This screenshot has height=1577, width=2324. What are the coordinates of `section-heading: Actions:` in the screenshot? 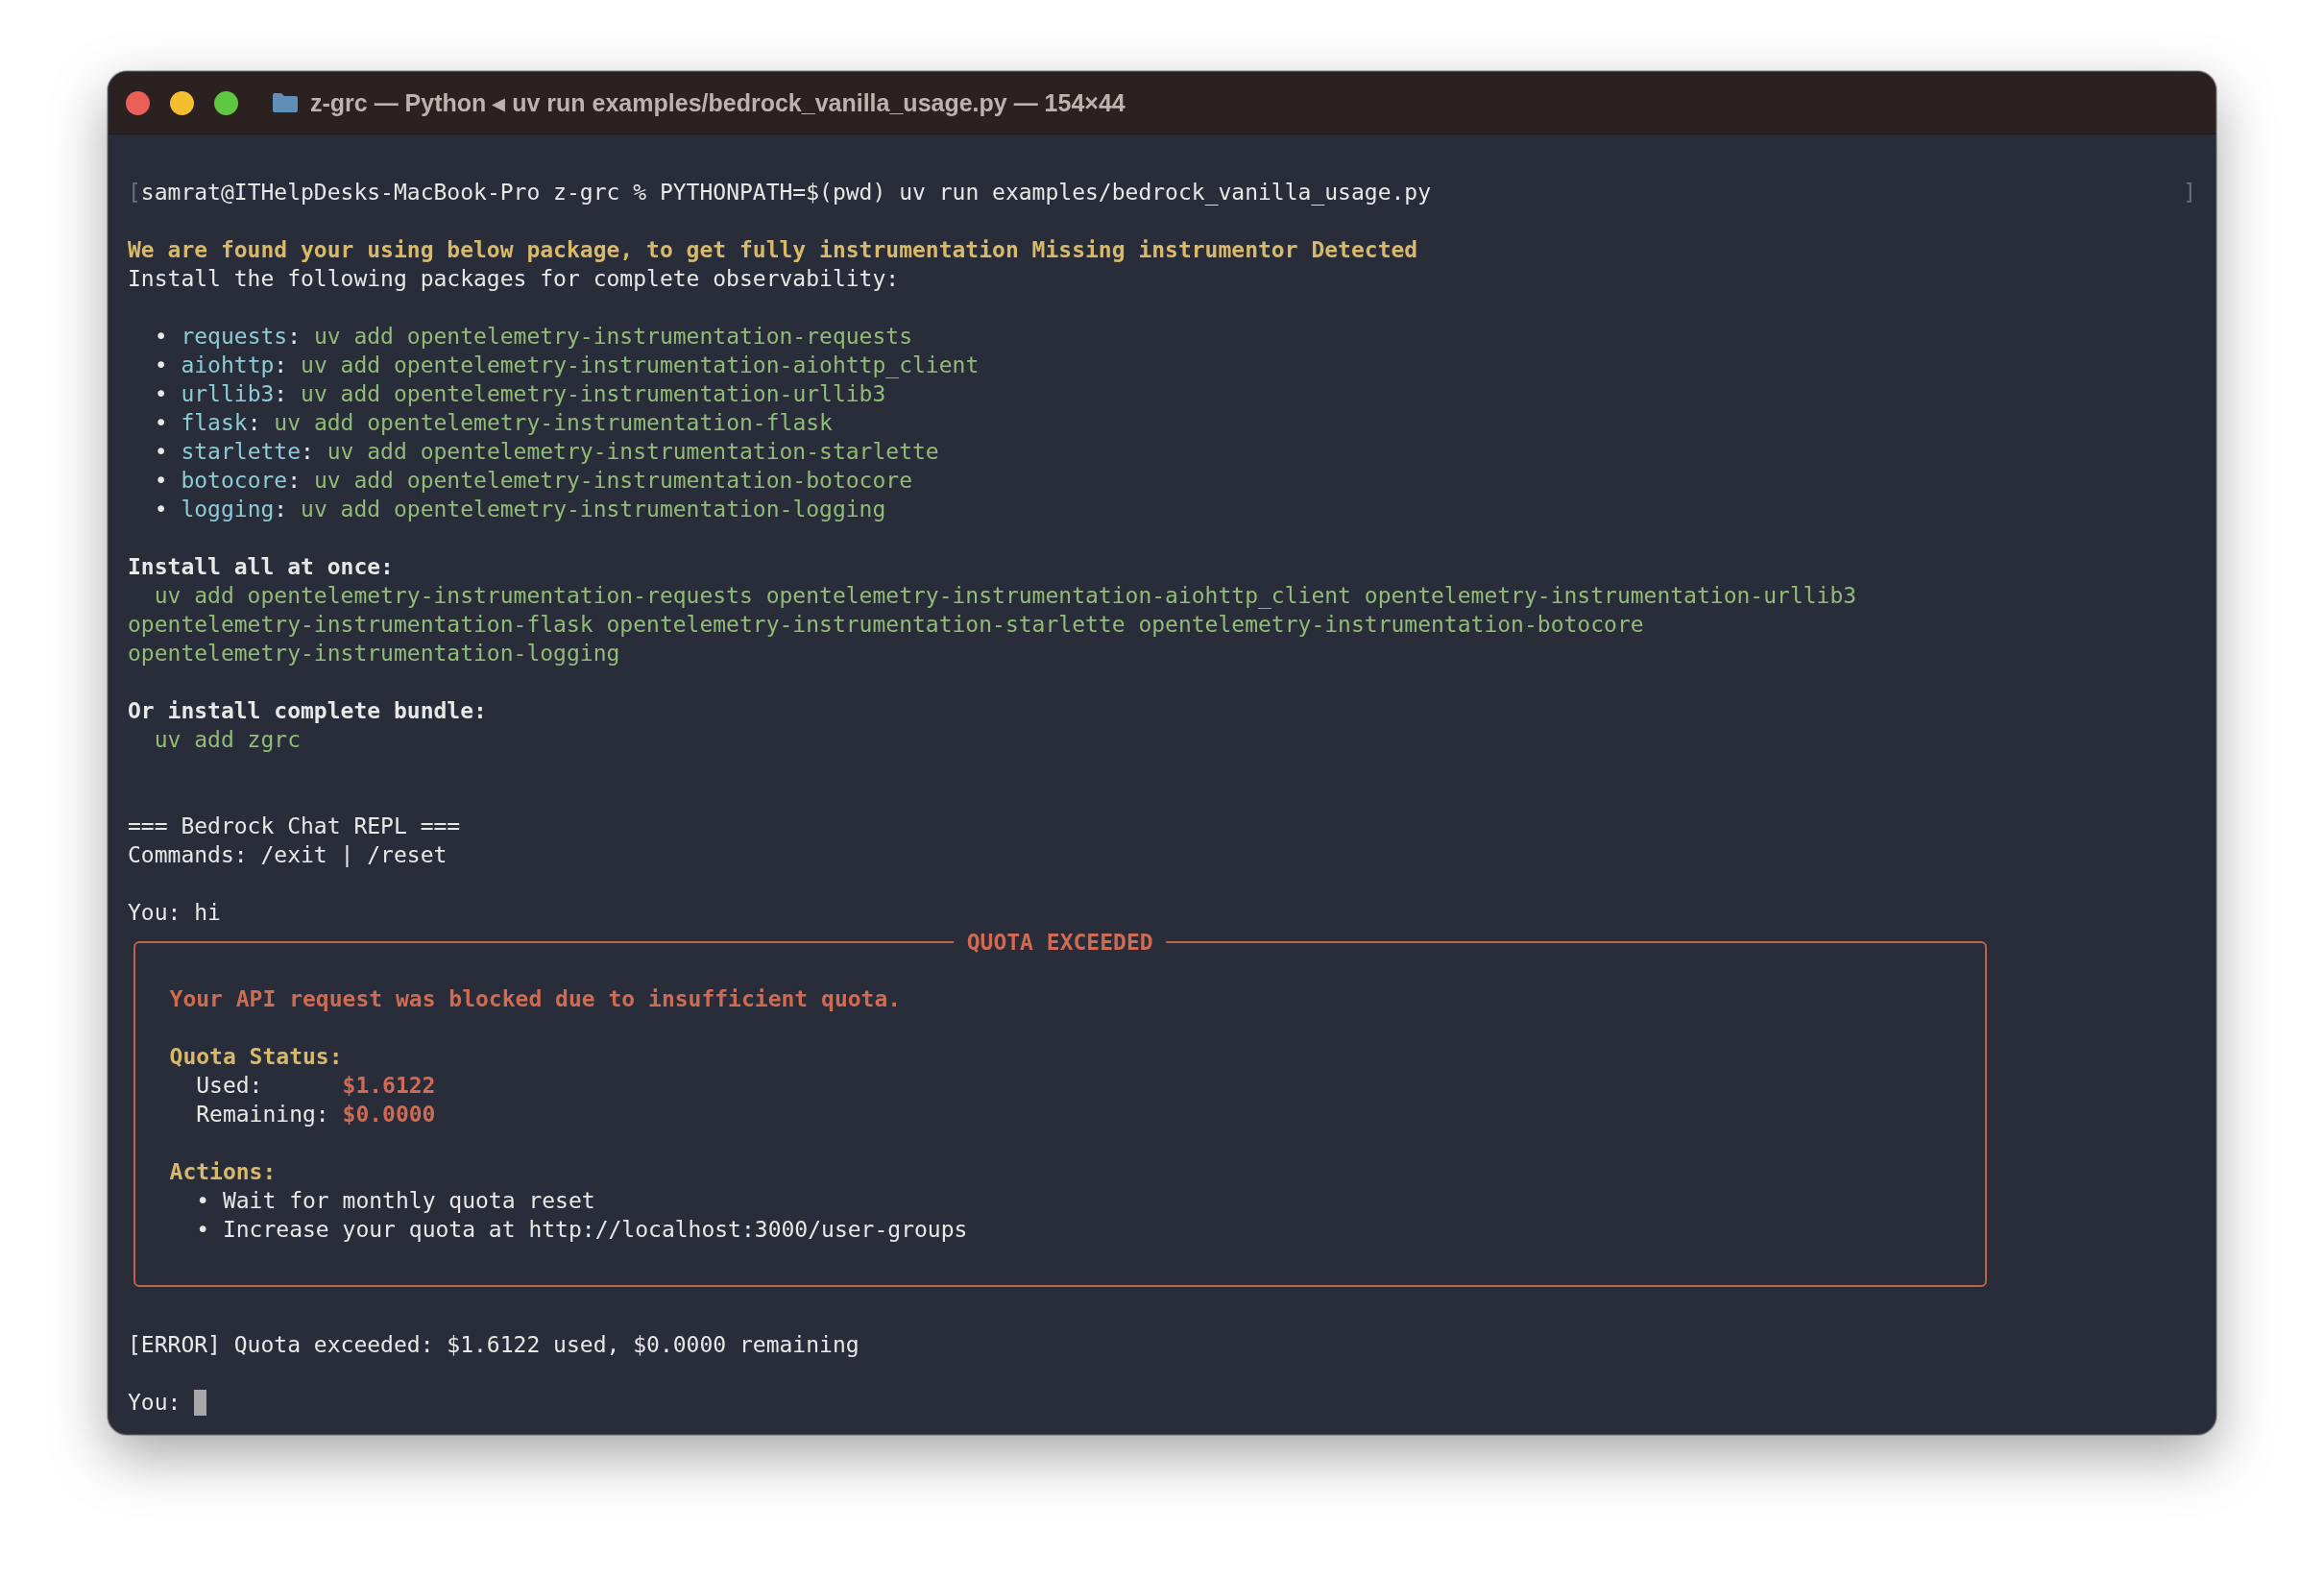 It's located at (223, 1172).